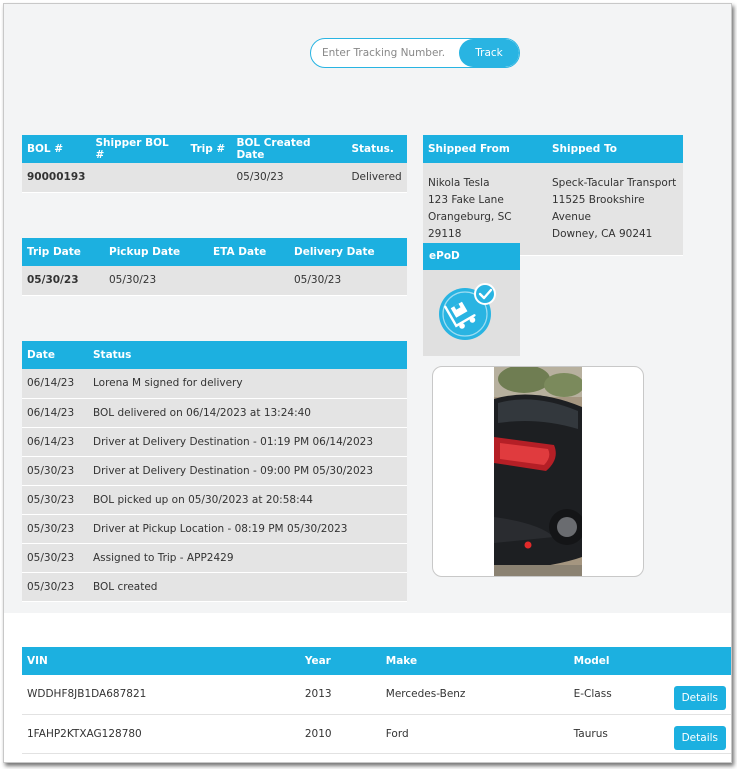  What do you see at coordinates (247, 587) in the screenshot?
I see `status-text: BOL created` at bounding box center [247, 587].